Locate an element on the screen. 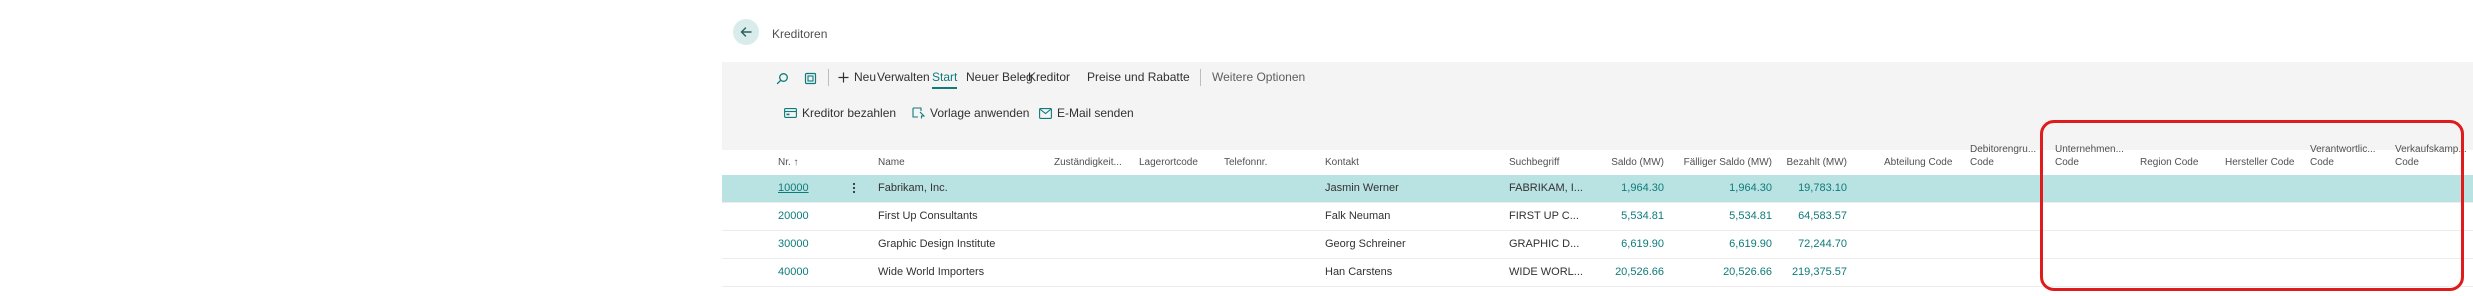 This screenshot has width=2473, height=296. search-button is located at coordinates (782, 78).